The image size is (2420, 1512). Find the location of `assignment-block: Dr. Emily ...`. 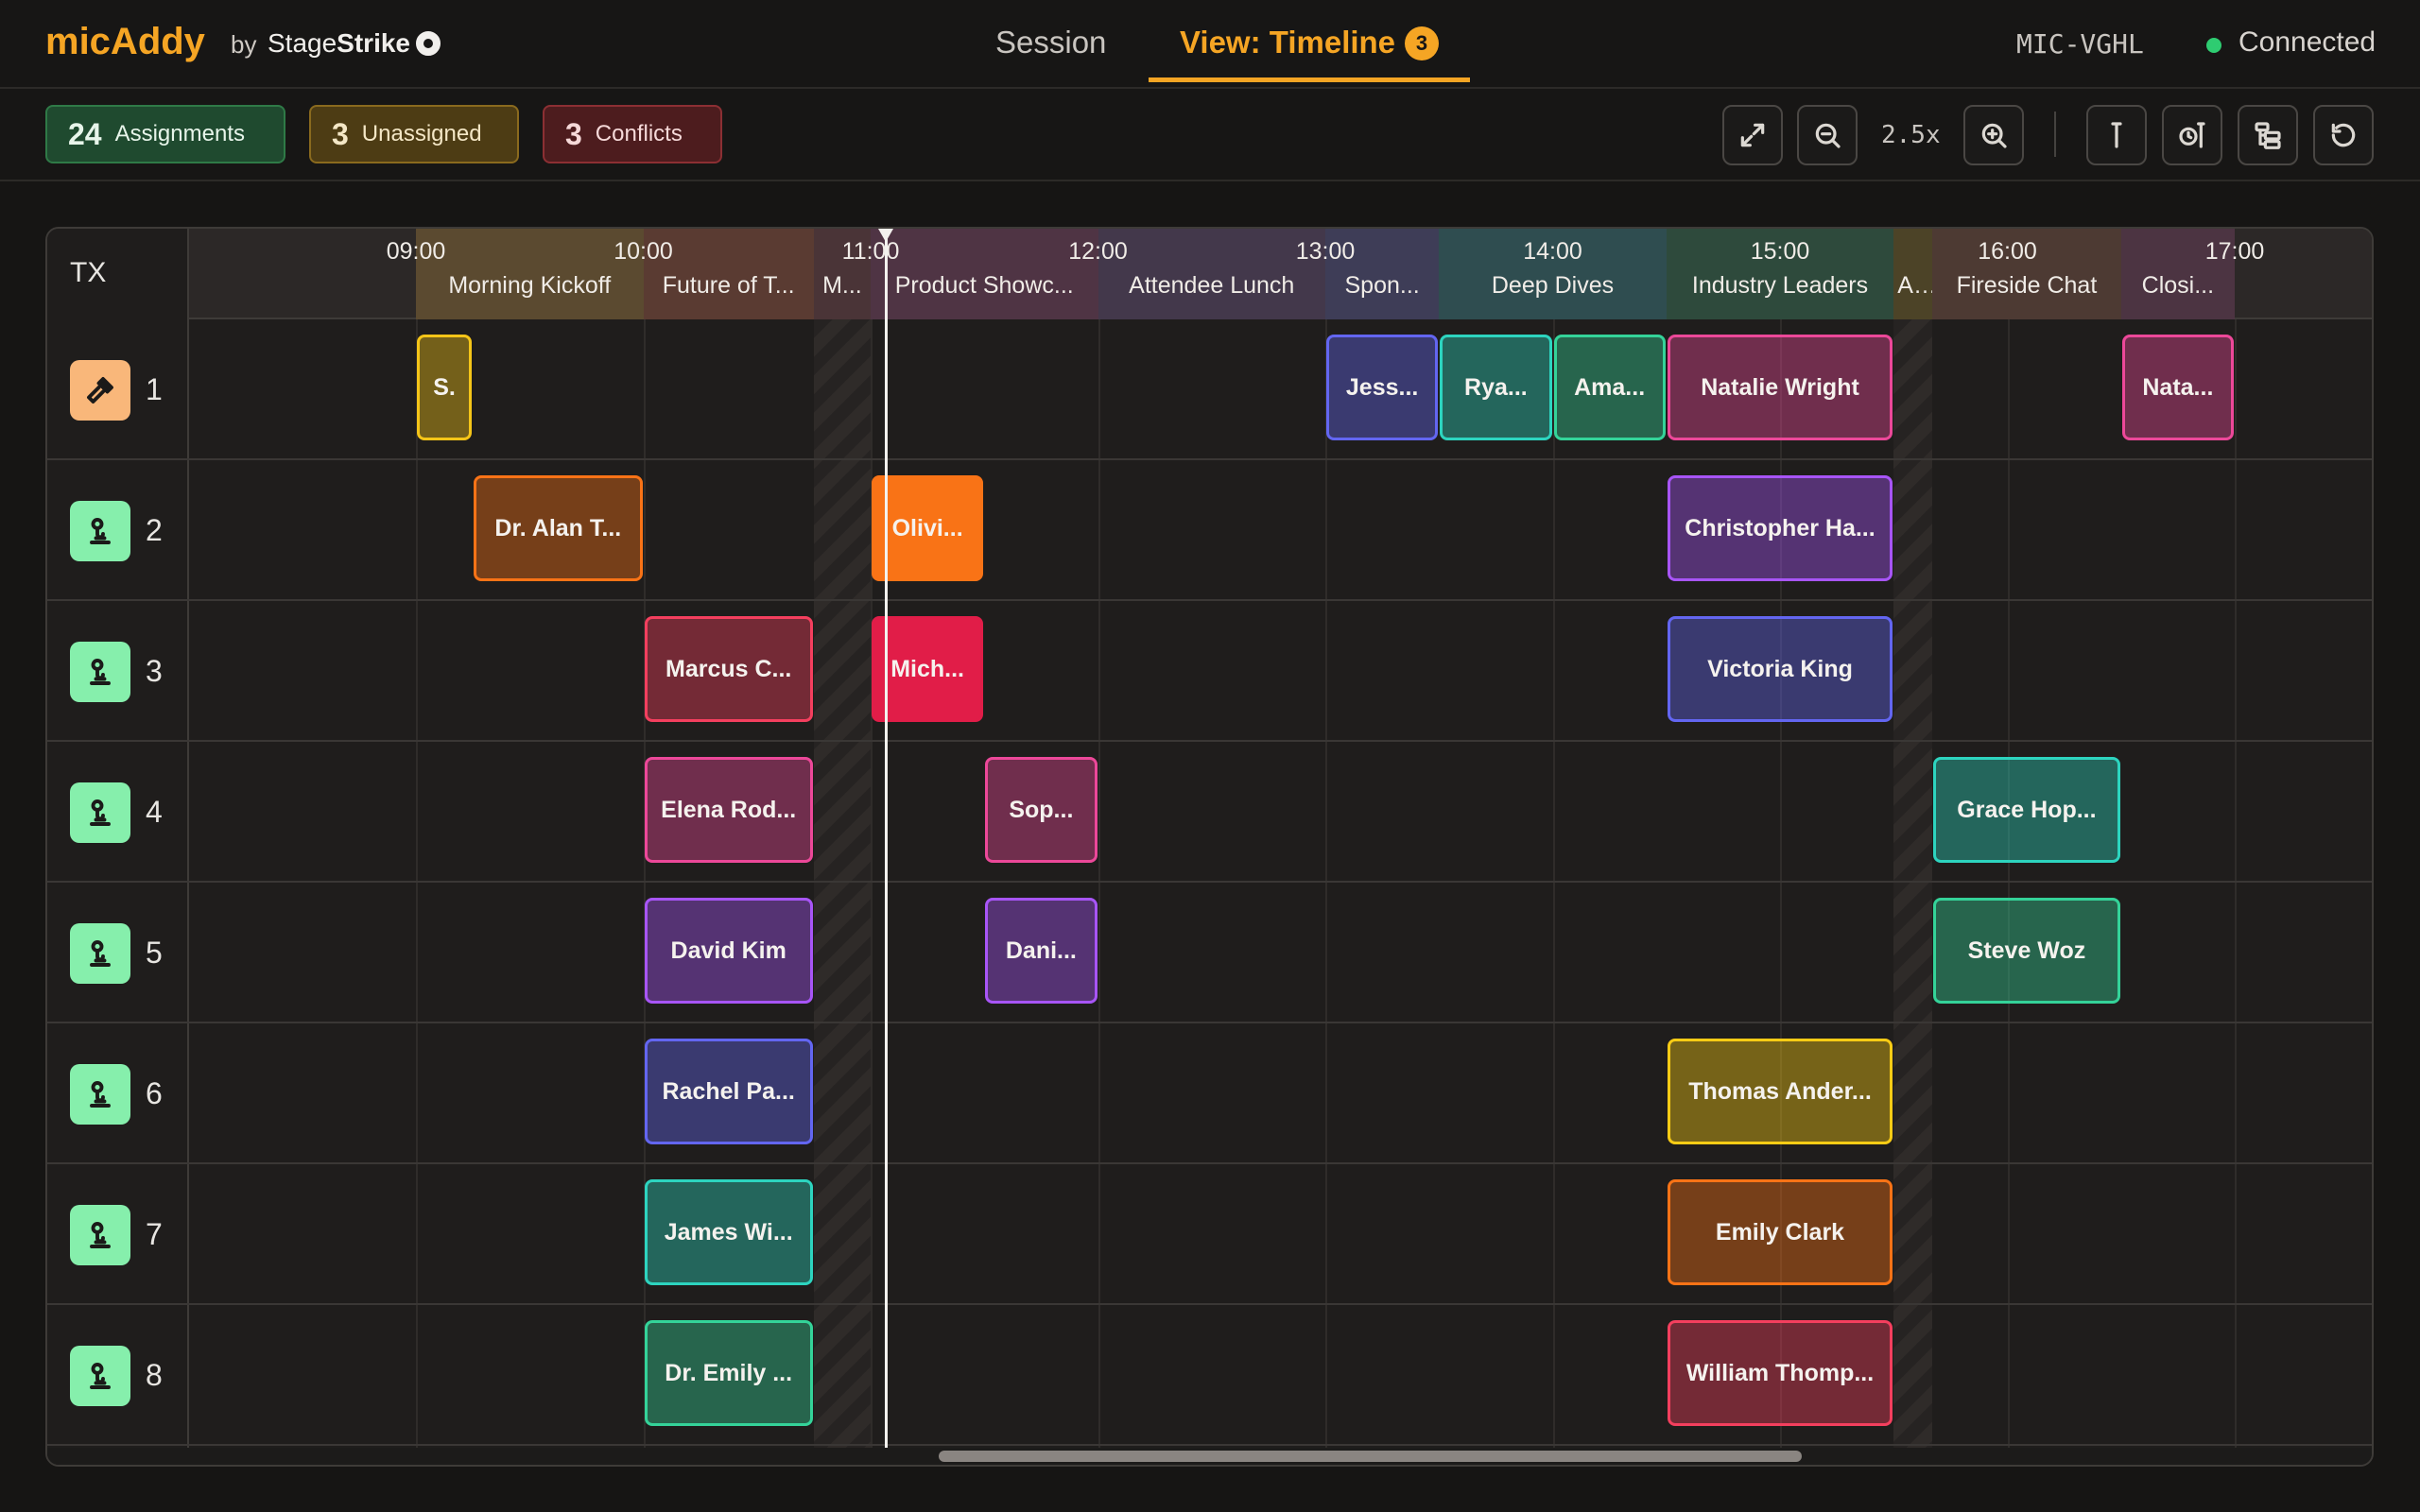

assignment-block: Dr. Emily ... is located at coordinates (728, 1373).